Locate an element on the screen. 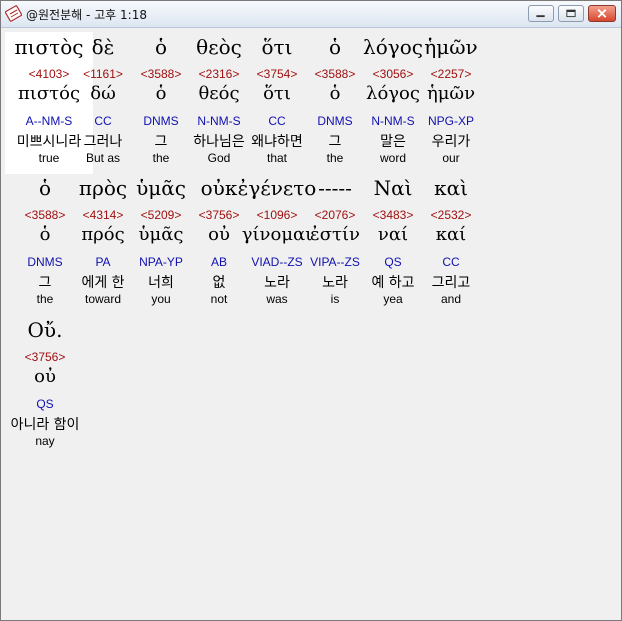 The width and height of the screenshot is (622, 621). lemma-word: καί is located at coordinates (451, 234).